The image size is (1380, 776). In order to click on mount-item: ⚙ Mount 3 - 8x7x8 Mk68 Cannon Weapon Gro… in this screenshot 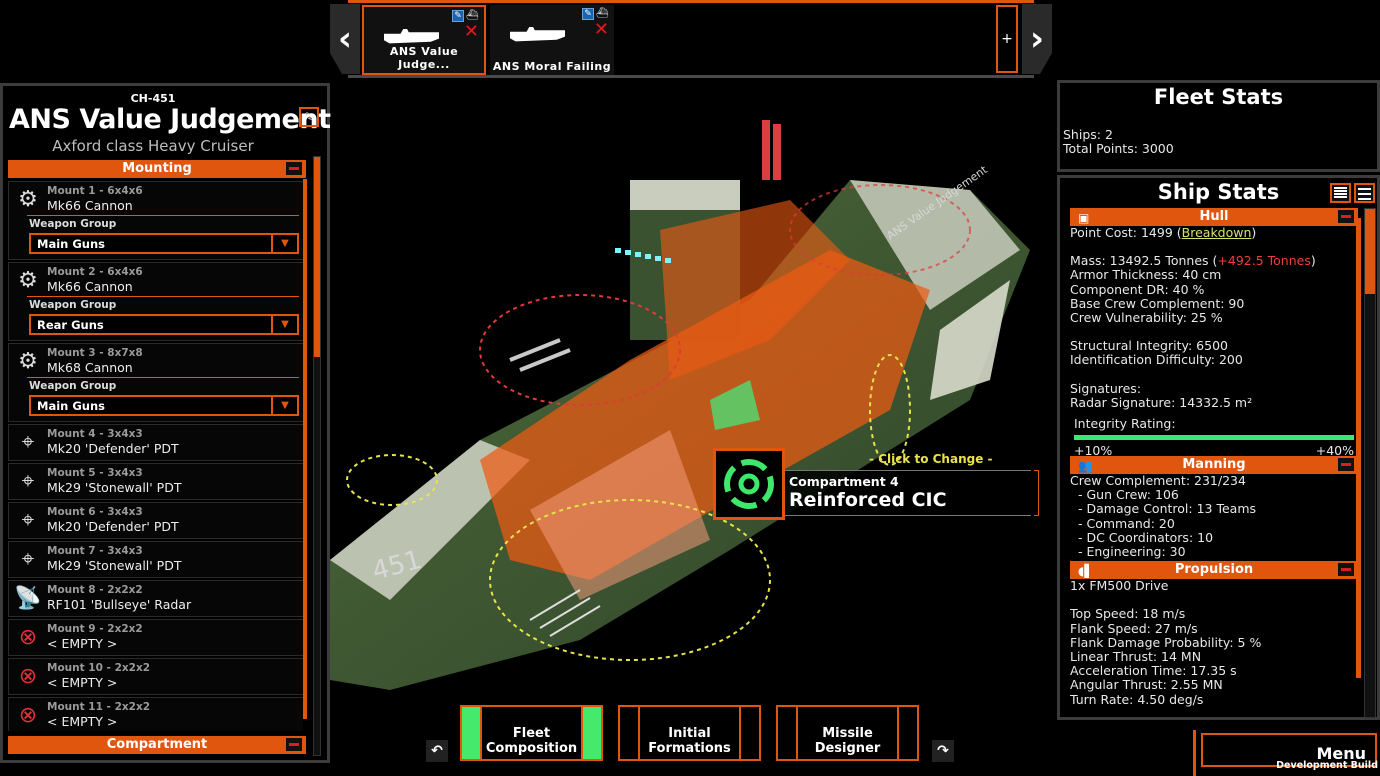, I will do `click(157, 382)`.